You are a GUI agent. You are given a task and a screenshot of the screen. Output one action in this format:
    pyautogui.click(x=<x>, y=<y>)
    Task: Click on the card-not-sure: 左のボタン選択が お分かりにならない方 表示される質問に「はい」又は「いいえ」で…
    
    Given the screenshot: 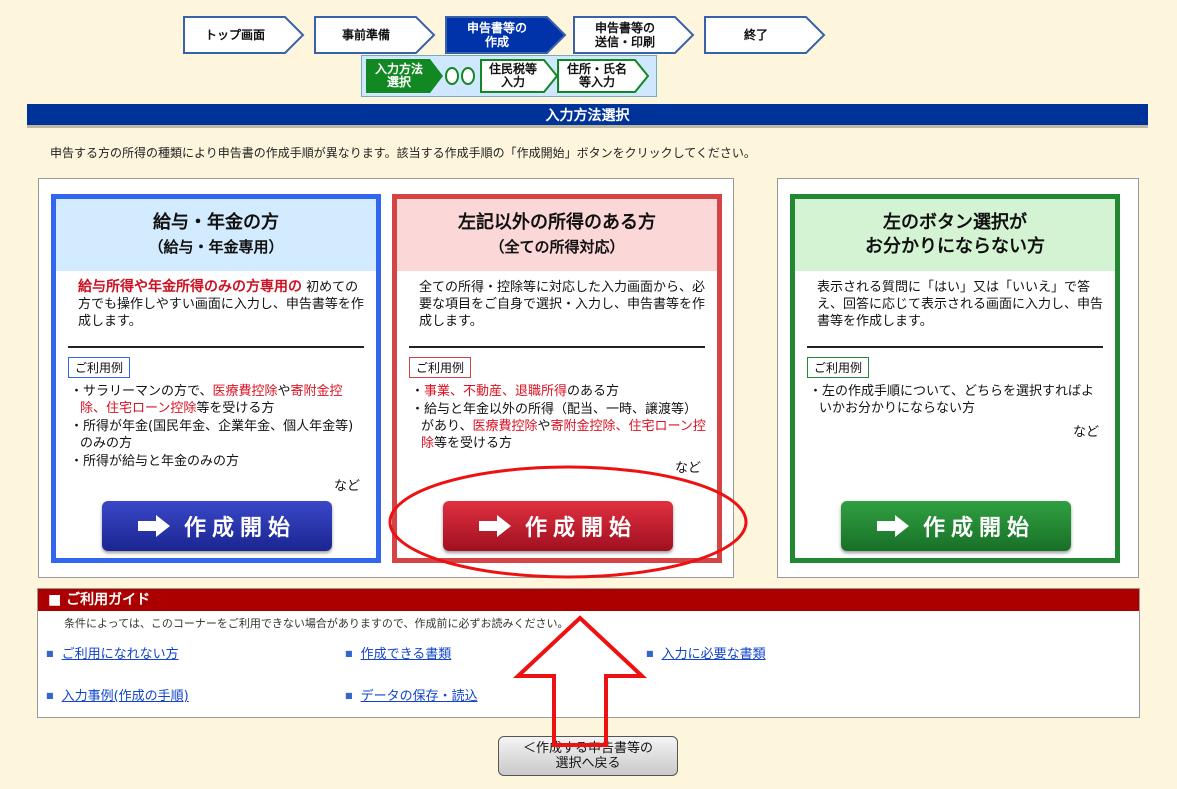 What is the action you would take?
    pyautogui.click(x=955, y=378)
    